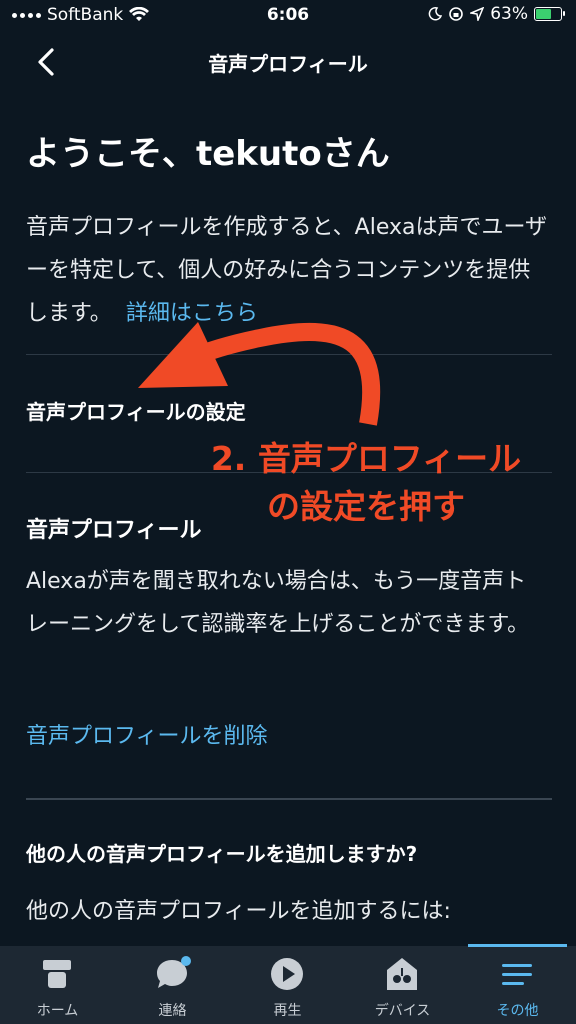 This screenshot has height=1024, width=576. I want to click on tab-more: その他, so click(517, 984).